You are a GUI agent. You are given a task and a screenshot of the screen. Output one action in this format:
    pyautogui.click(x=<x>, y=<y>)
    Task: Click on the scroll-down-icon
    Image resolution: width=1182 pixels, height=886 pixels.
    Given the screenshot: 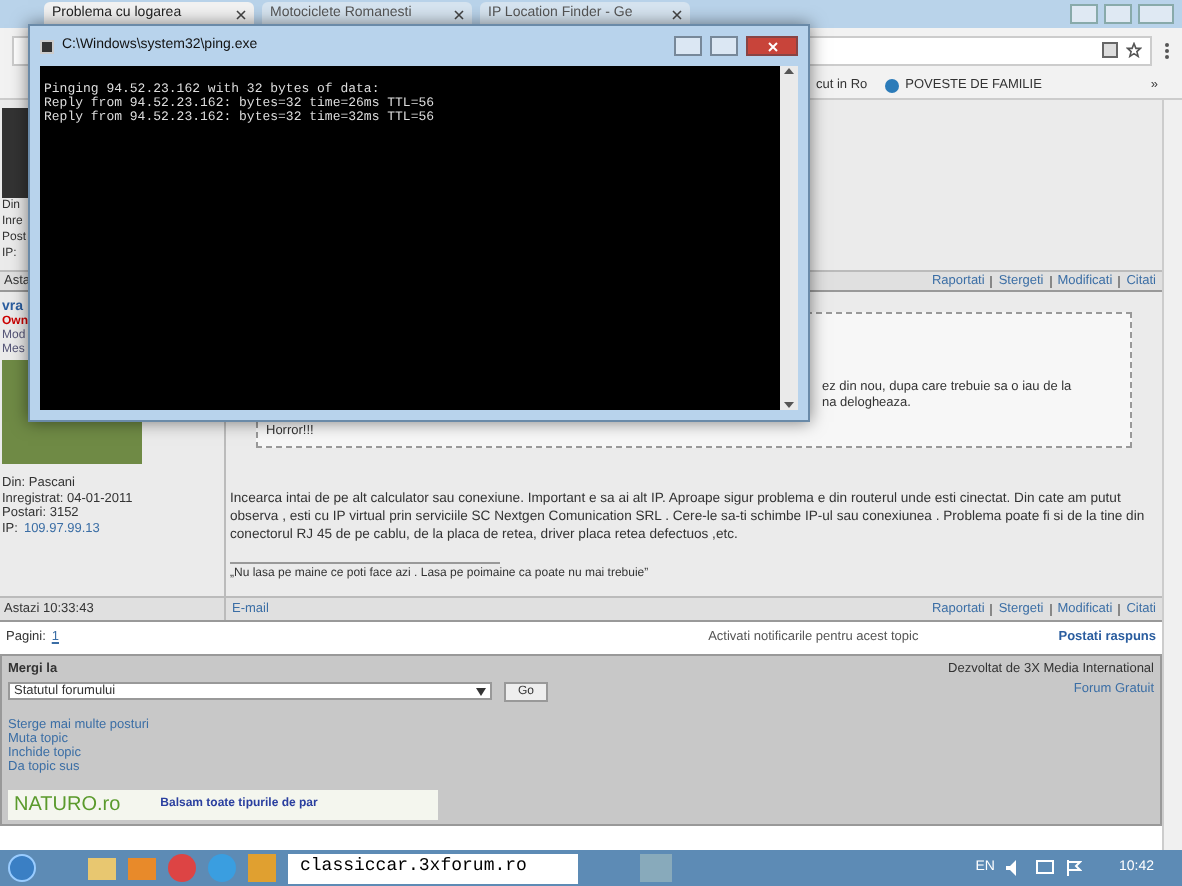 What is the action you would take?
    pyautogui.click(x=789, y=405)
    